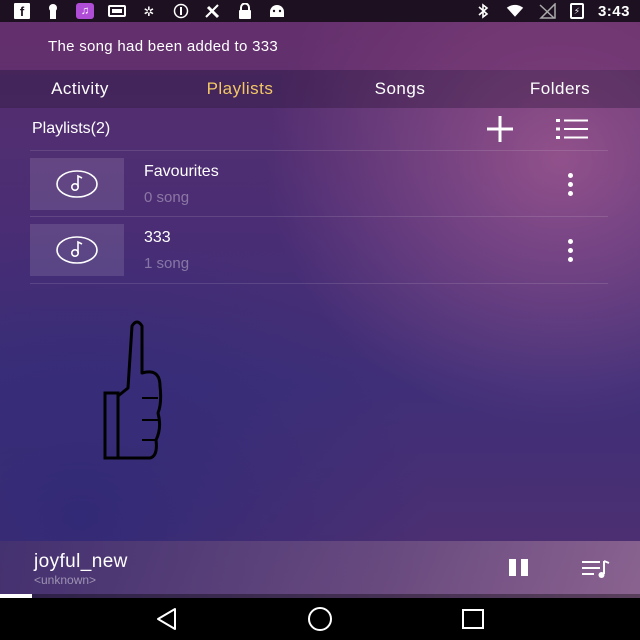 The image size is (640, 640). I want to click on no-network-icon, so click(213, 11).